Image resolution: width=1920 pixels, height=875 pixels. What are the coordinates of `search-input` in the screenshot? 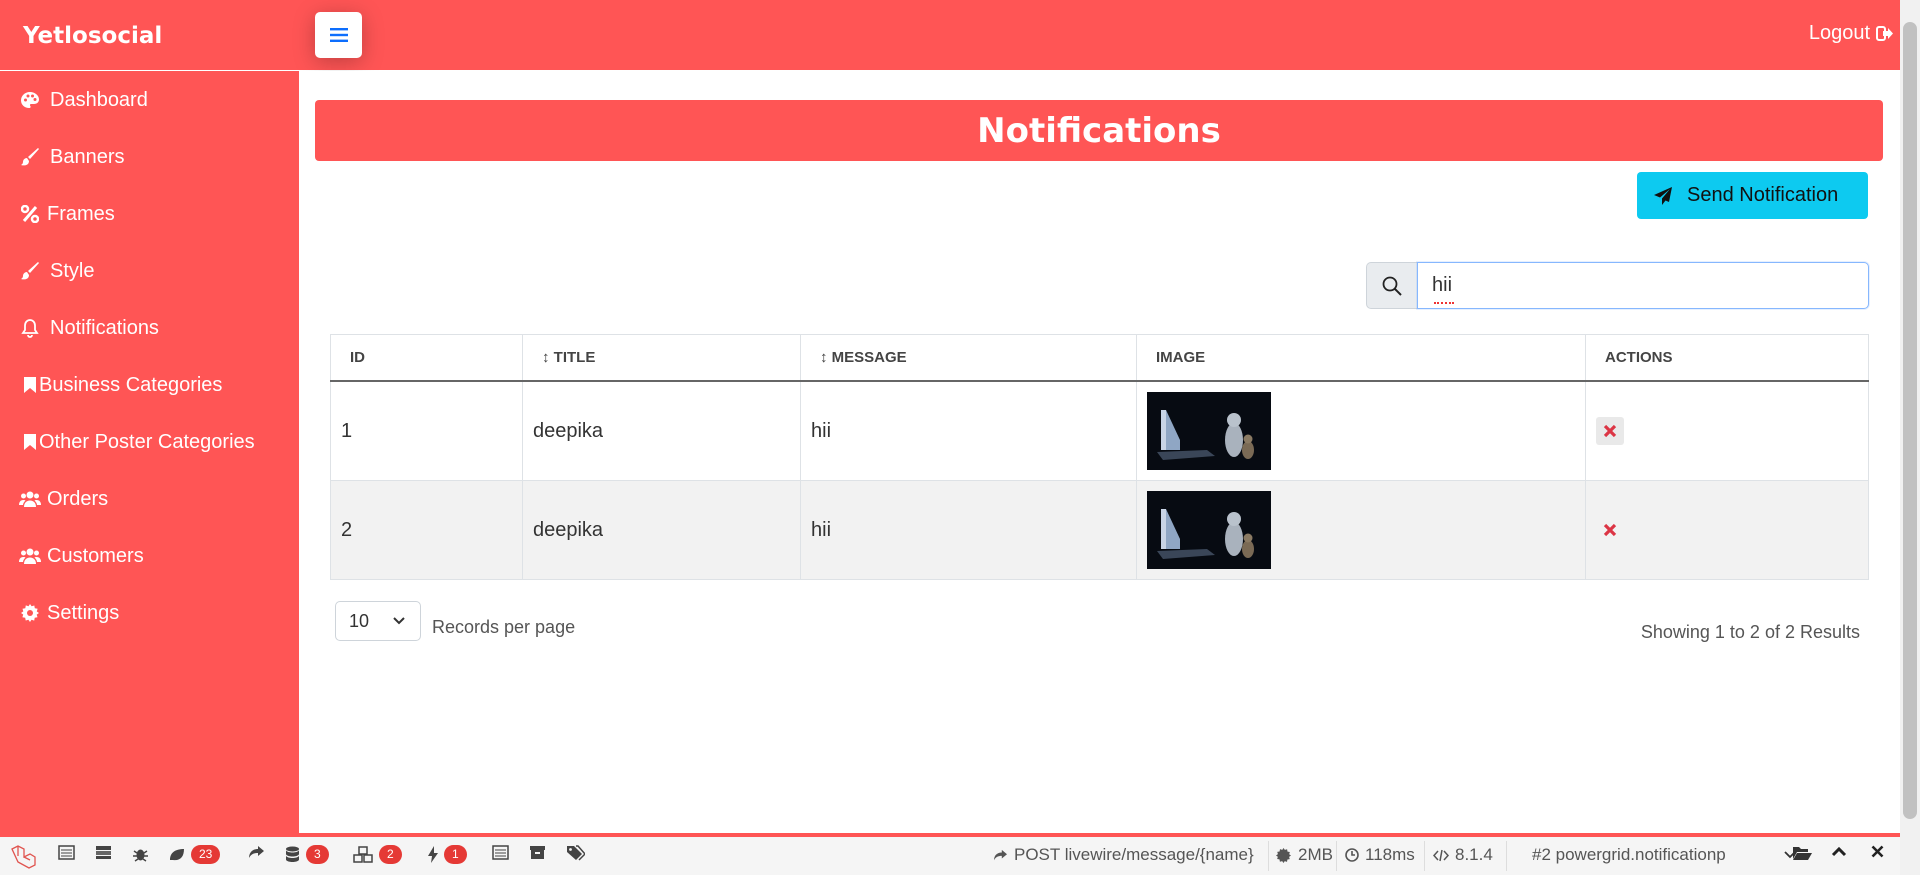 It's located at (1643, 285).